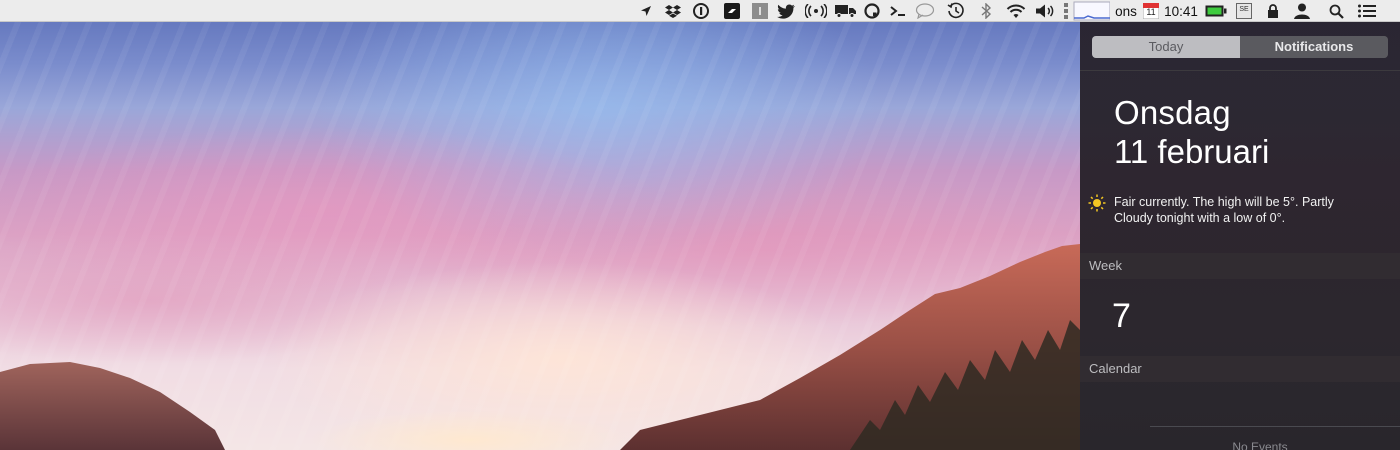 This screenshot has width=1400, height=450. I want to click on tab-today: Today, so click(1166, 47).